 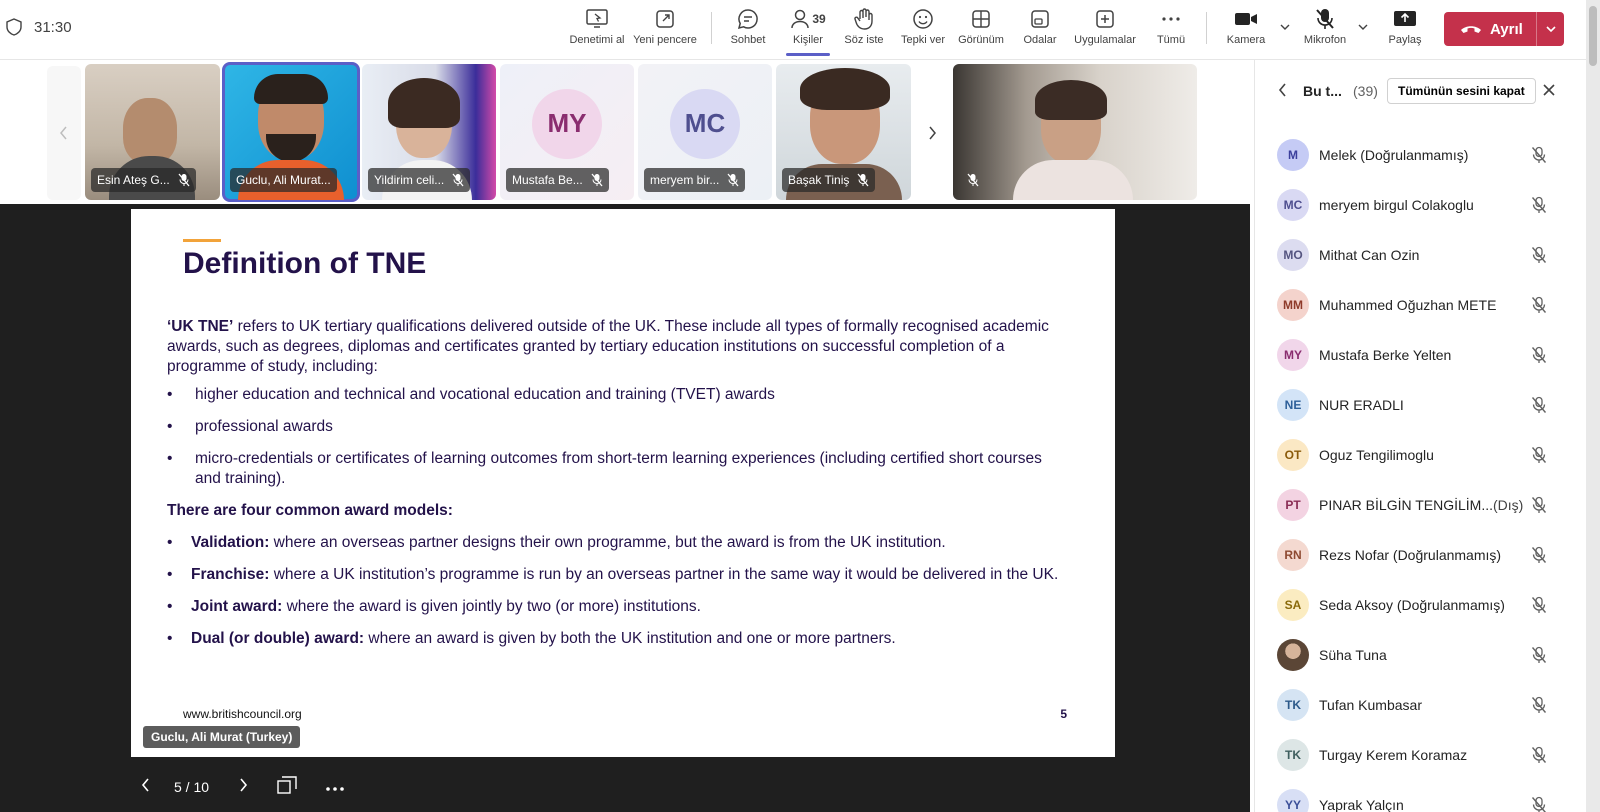 What do you see at coordinates (1361, 804) in the screenshot?
I see `participant-name: Yaprak Yalçın` at bounding box center [1361, 804].